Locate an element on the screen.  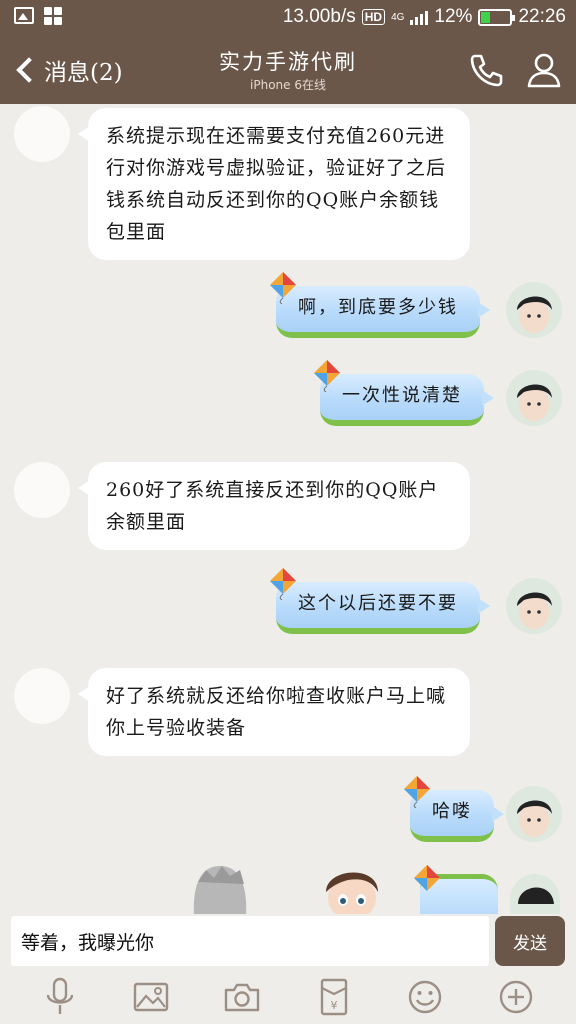
clock: 22:26 is located at coordinates (542, 16).